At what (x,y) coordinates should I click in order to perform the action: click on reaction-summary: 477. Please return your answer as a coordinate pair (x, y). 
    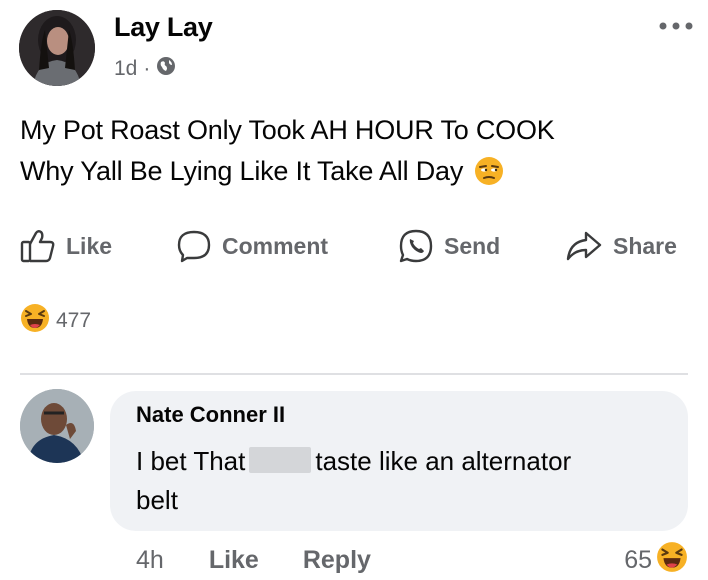
    Looking at the image, I should click on (55, 321).